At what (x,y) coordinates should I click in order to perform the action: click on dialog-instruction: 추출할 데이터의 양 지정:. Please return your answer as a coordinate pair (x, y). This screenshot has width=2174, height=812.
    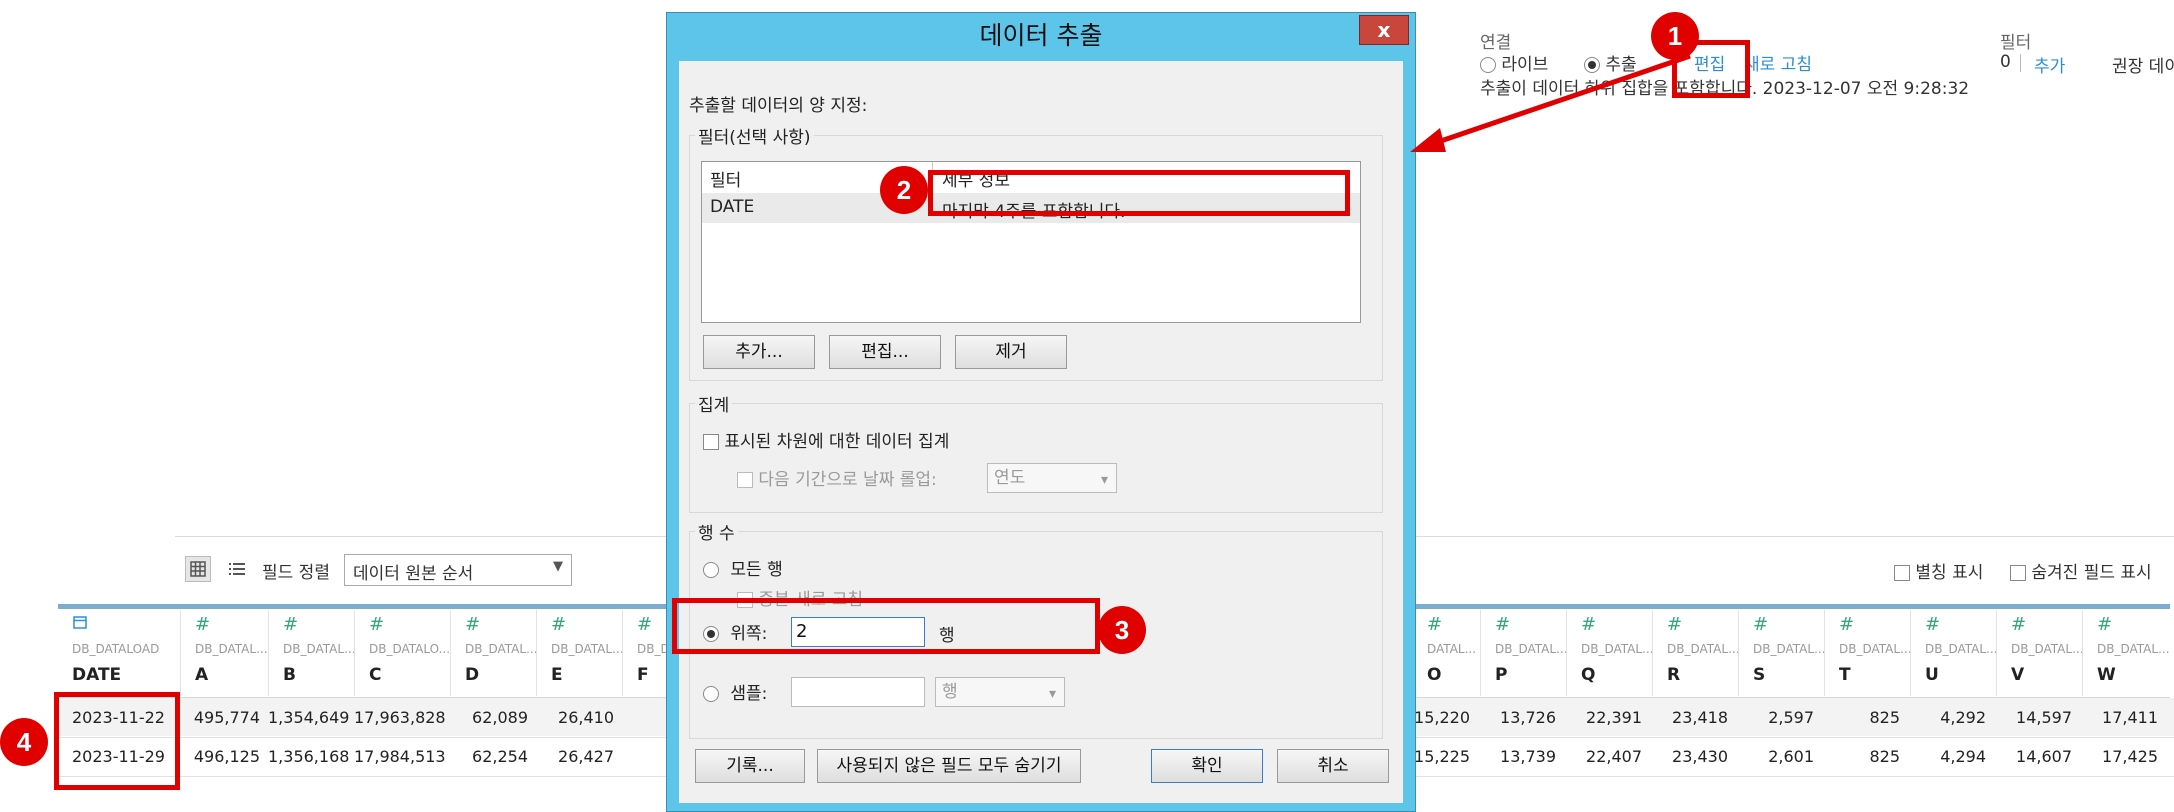
    Looking at the image, I should click on (778, 106).